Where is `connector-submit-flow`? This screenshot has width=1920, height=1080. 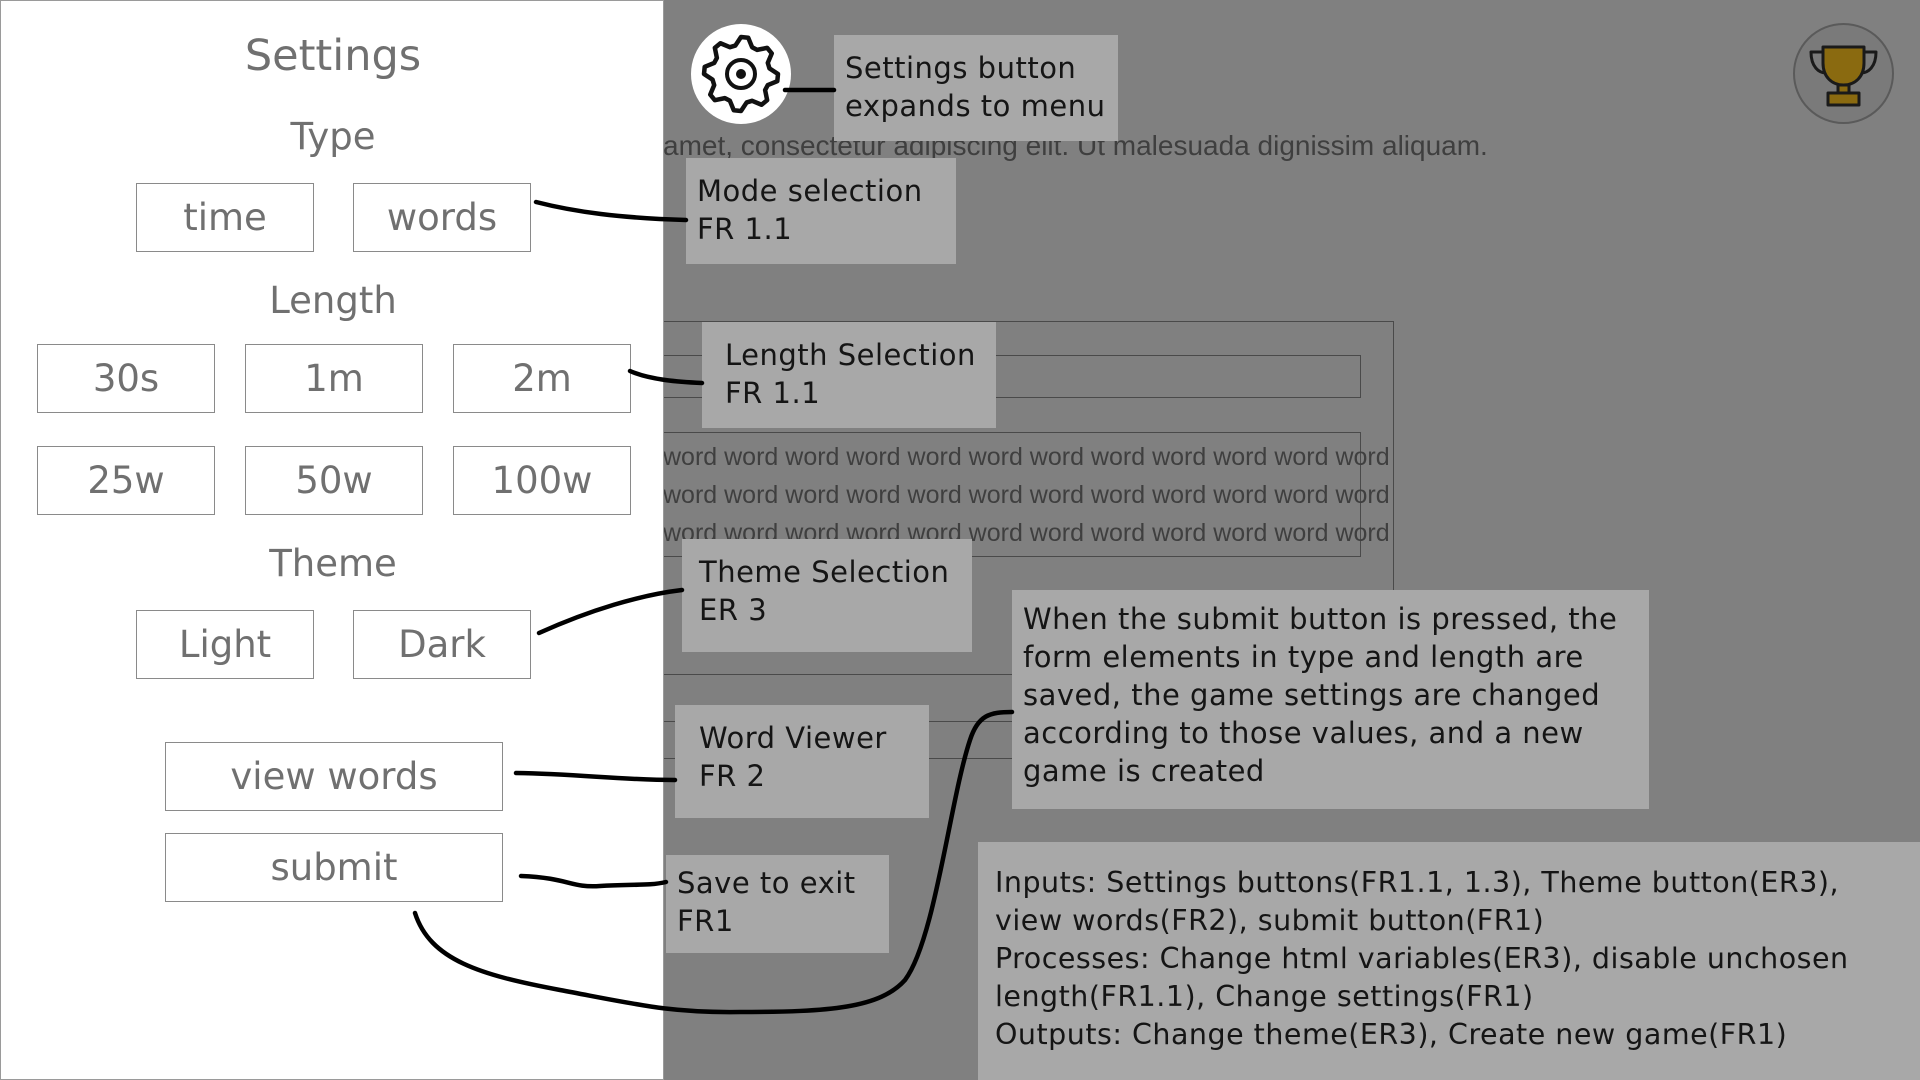 connector-submit-flow is located at coordinates (713, 862).